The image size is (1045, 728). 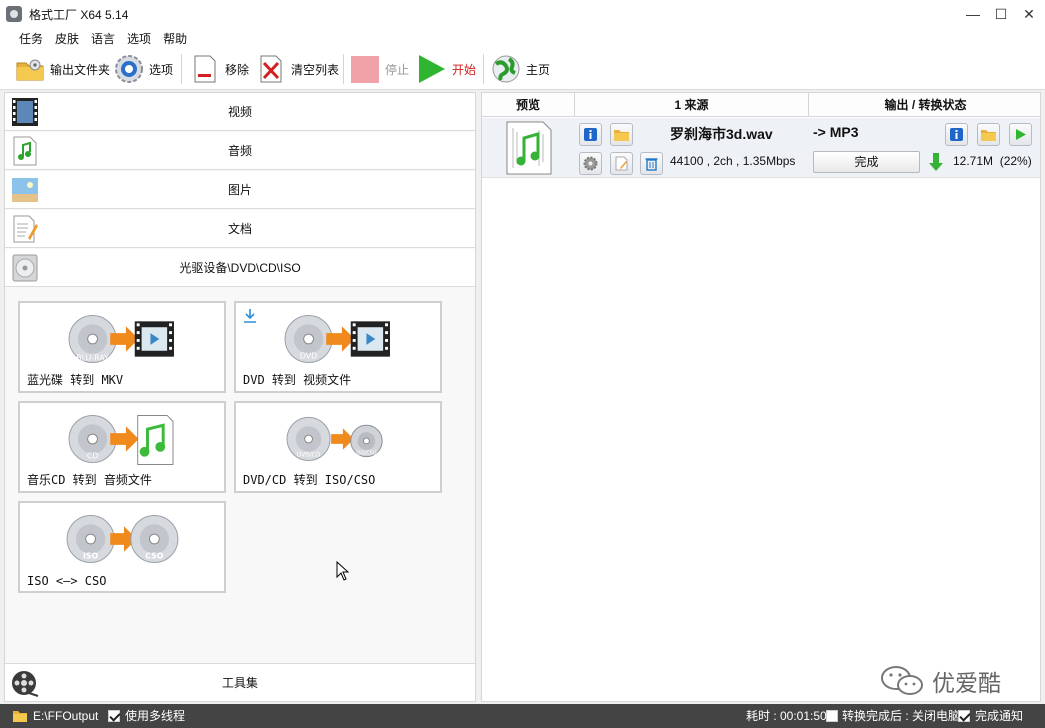 I want to click on source-filename: 罗刹海市3d.wav, so click(x=721, y=134).